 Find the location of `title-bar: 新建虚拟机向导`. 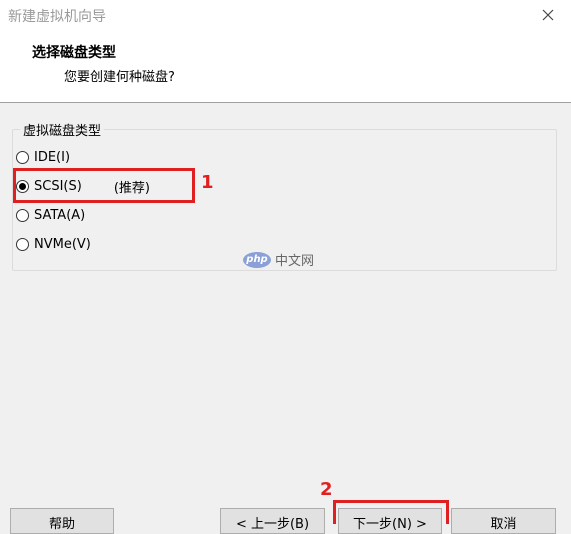

title-bar: 新建虚拟机向导 is located at coordinates (285, 15).